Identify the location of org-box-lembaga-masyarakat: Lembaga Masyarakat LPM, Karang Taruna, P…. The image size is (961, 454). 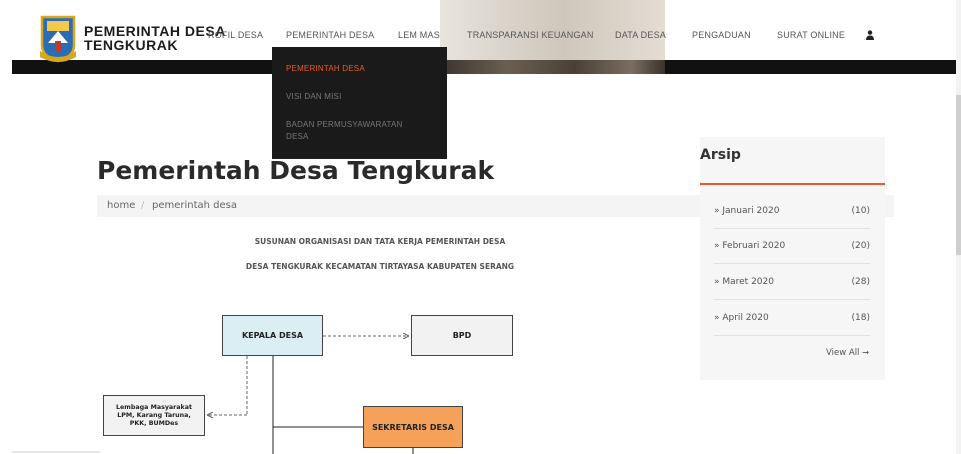
(154, 415).